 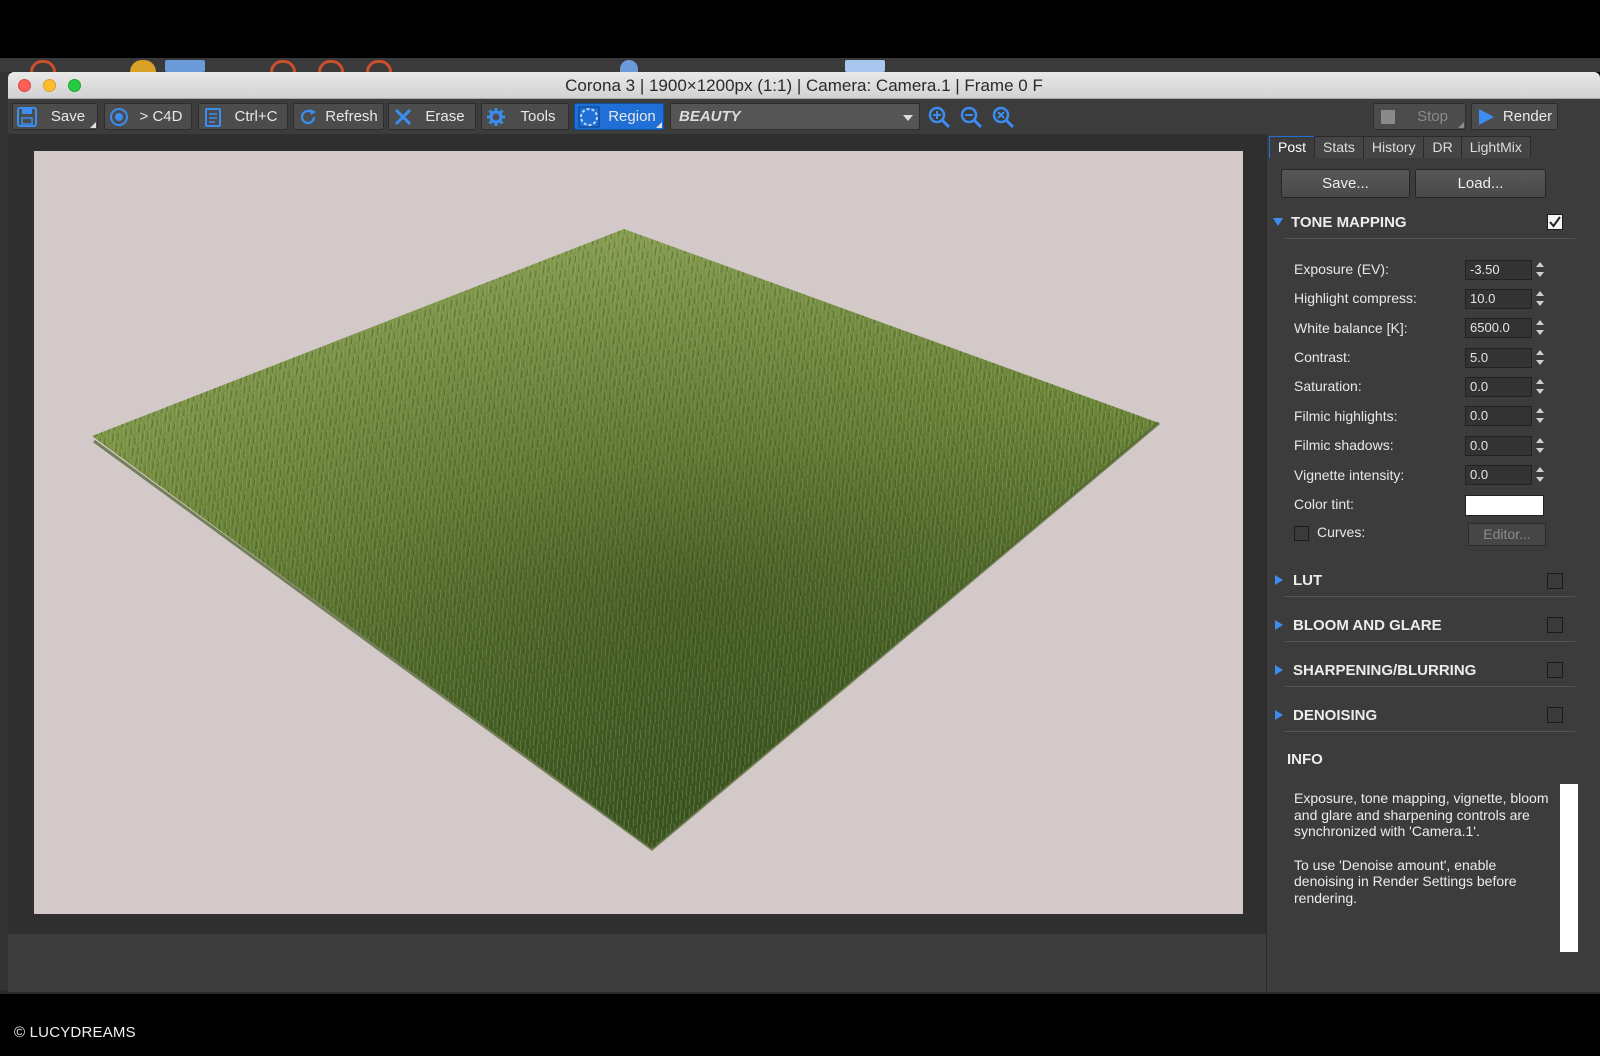 I want to click on info-scrollbar, so click(x=1569, y=868).